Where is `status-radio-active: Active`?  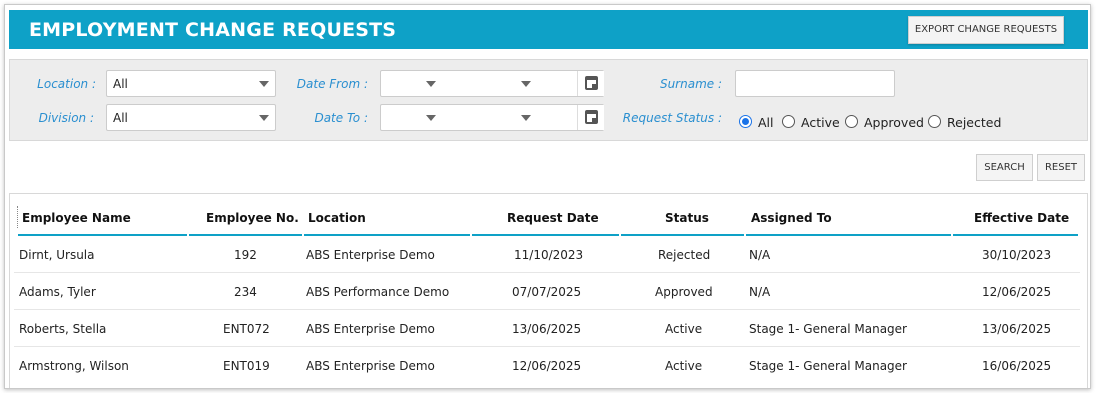
status-radio-active: Active is located at coordinates (812, 122).